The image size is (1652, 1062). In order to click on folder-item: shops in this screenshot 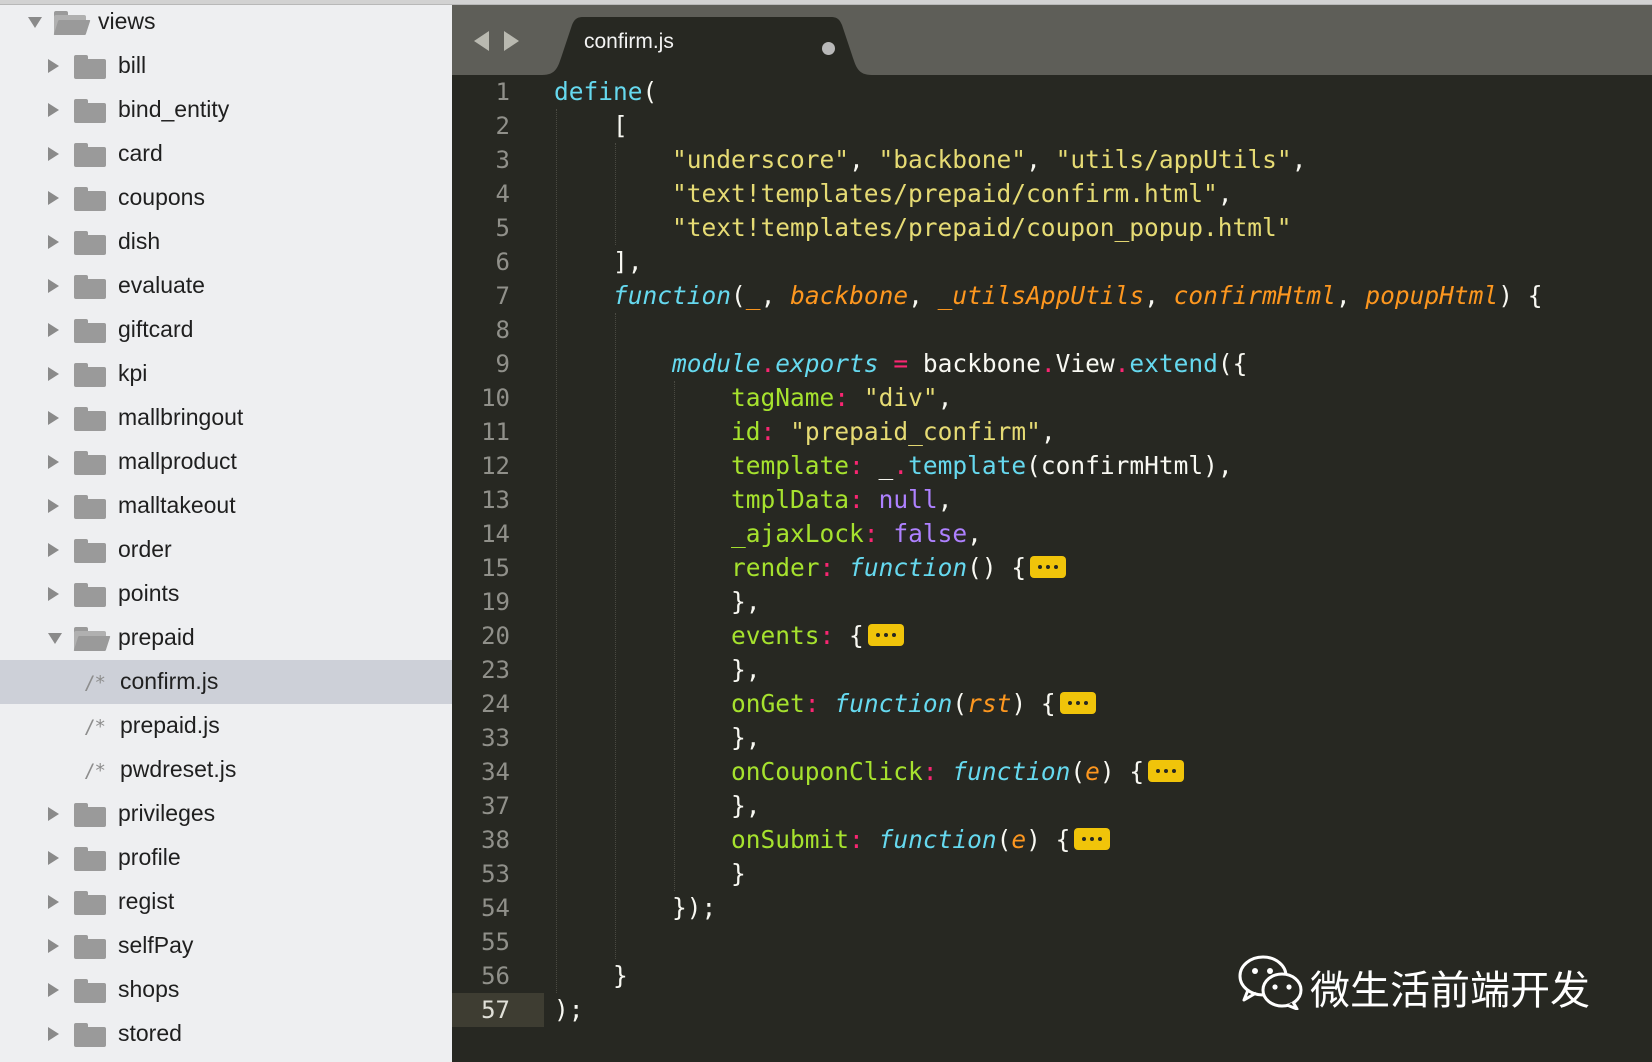, I will do `click(226, 990)`.